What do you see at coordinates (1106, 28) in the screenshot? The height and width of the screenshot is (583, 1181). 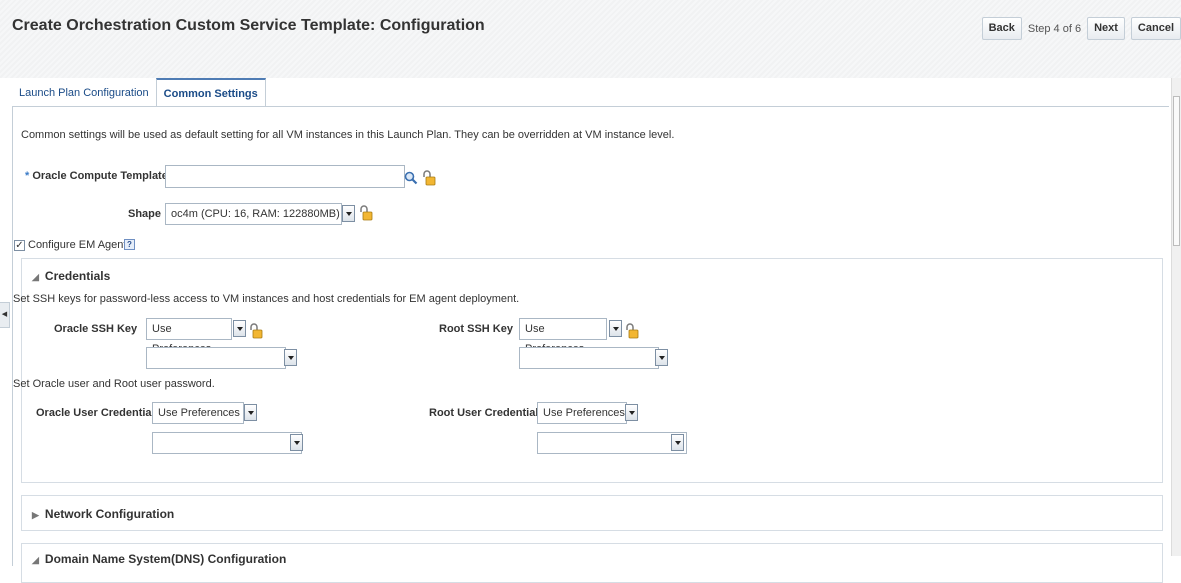 I see `next-button: Next` at bounding box center [1106, 28].